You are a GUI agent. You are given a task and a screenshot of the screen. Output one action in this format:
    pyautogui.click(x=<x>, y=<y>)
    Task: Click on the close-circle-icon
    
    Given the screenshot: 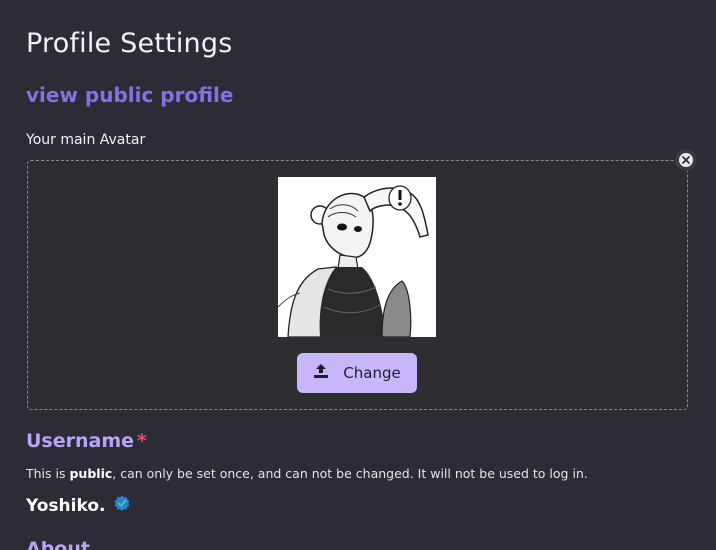 What is the action you would take?
    pyautogui.click(x=686, y=160)
    